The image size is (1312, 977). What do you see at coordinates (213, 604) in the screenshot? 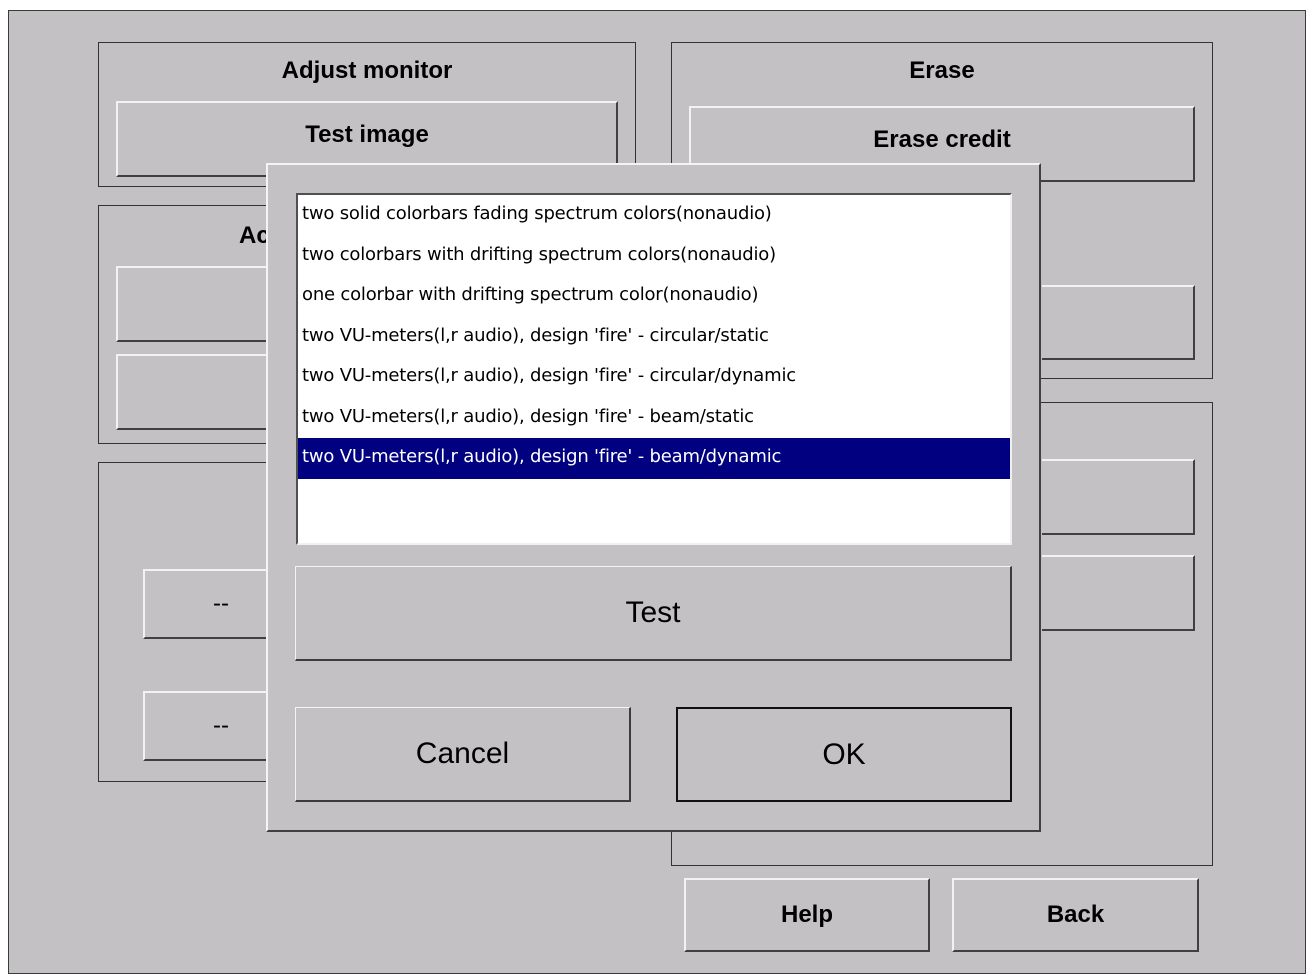
I see `dash-button-1: --` at bounding box center [213, 604].